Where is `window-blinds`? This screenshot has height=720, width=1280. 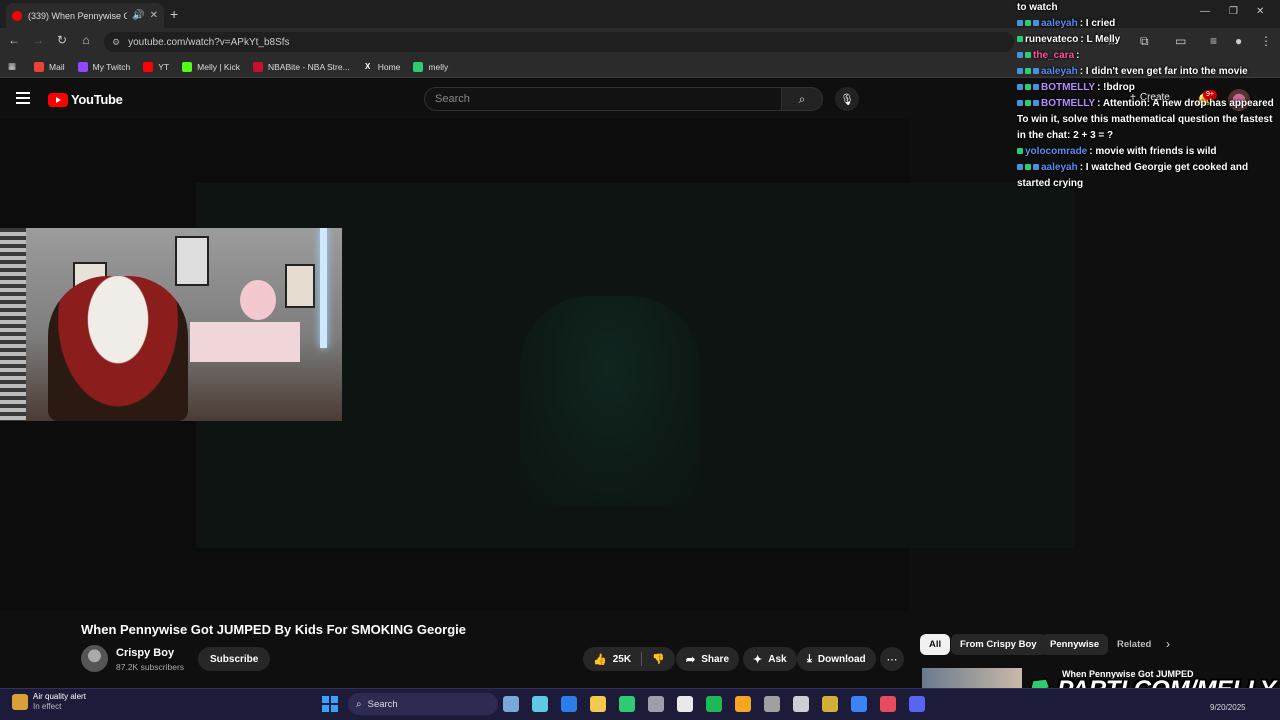
window-blinds is located at coordinates (13, 324).